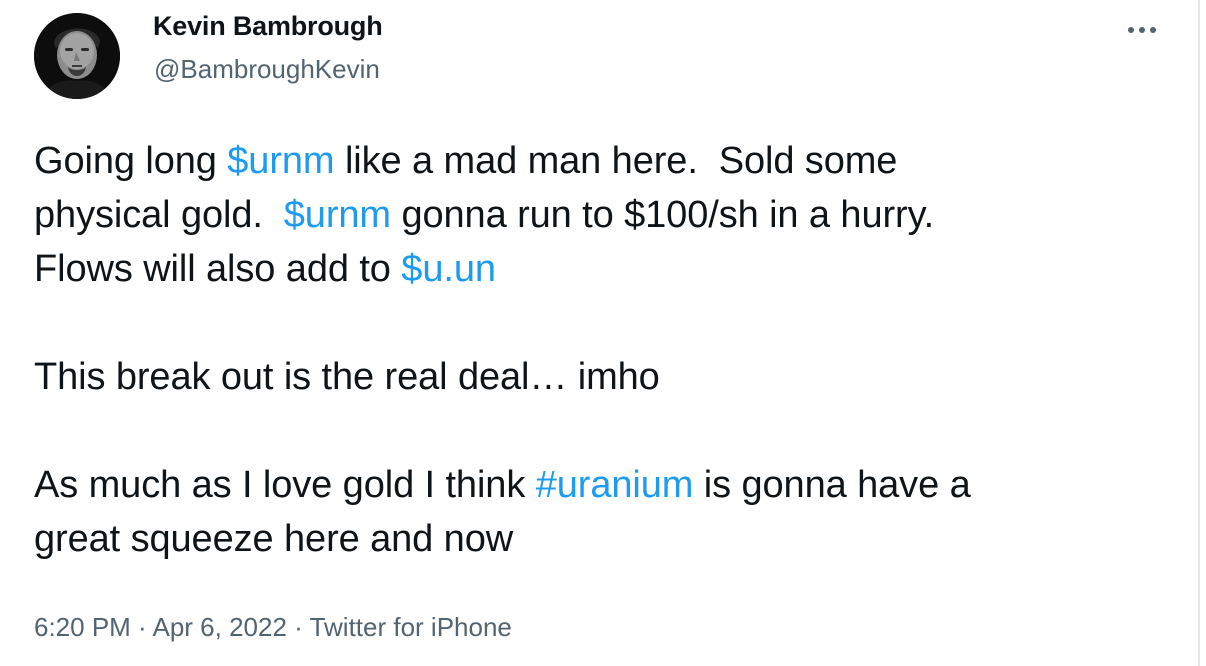  What do you see at coordinates (347, 377) in the screenshot?
I see `tweet-line: This break out is the real deal… imho` at bounding box center [347, 377].